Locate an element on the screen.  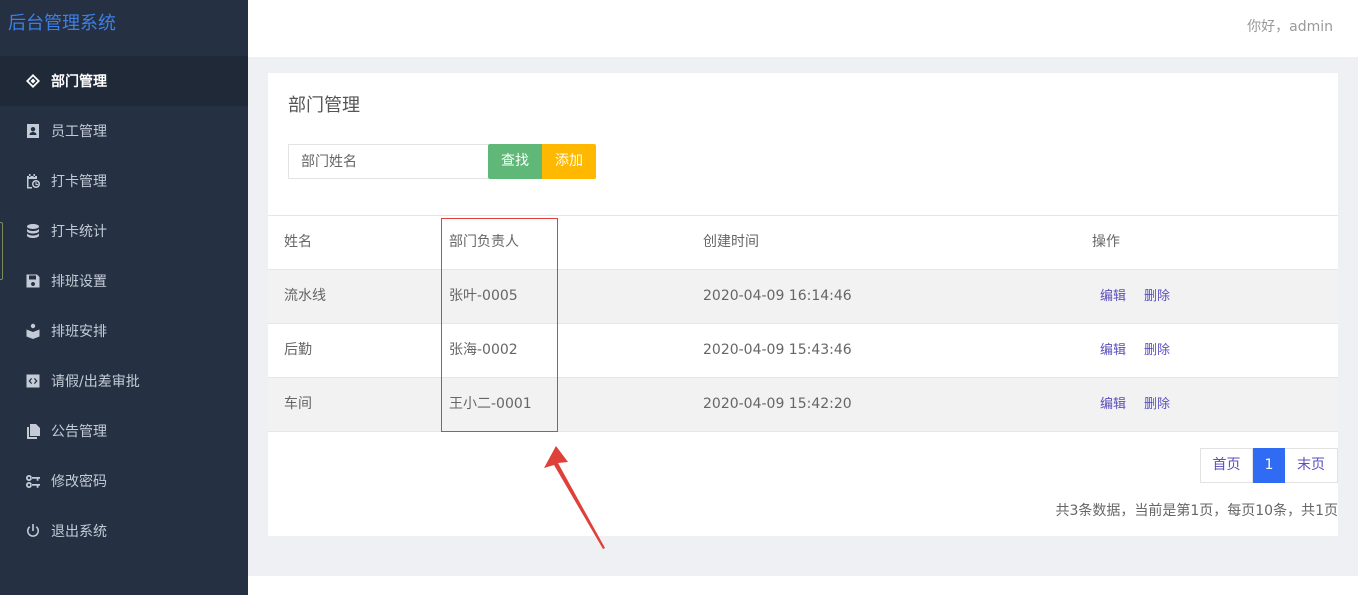
cell-name: 车间 is located at coordinates (298, 404).